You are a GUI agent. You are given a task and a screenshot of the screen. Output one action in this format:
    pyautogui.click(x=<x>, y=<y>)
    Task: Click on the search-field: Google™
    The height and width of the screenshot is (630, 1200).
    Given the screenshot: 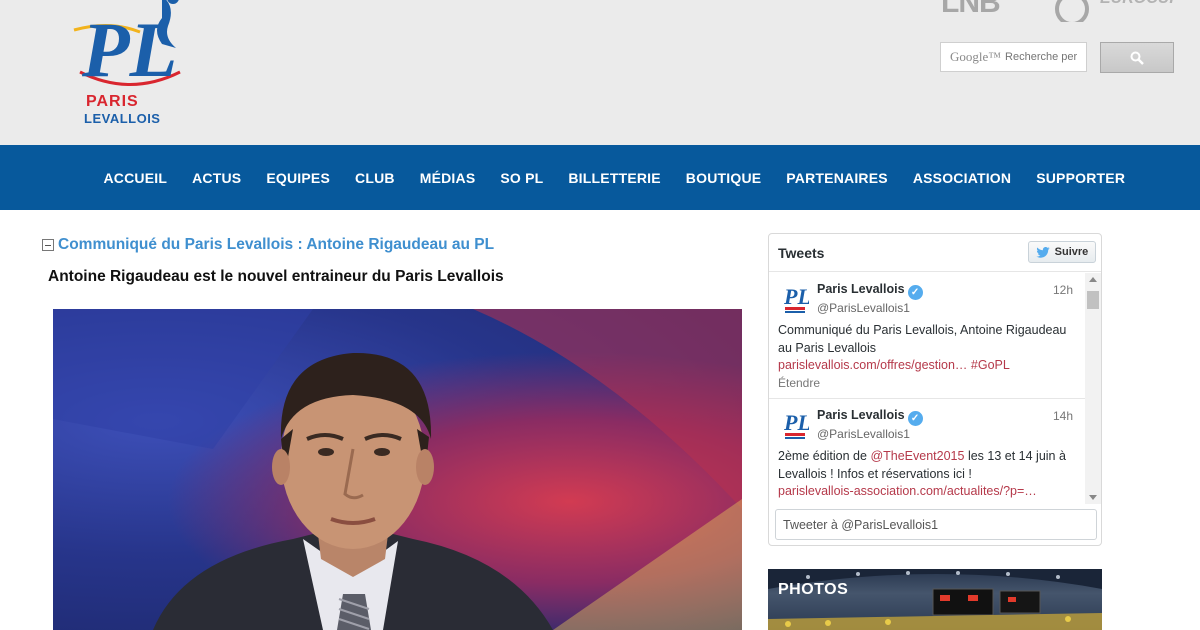 What is the action you would take?
    pyautogui.click(x=1014, y=57)
    